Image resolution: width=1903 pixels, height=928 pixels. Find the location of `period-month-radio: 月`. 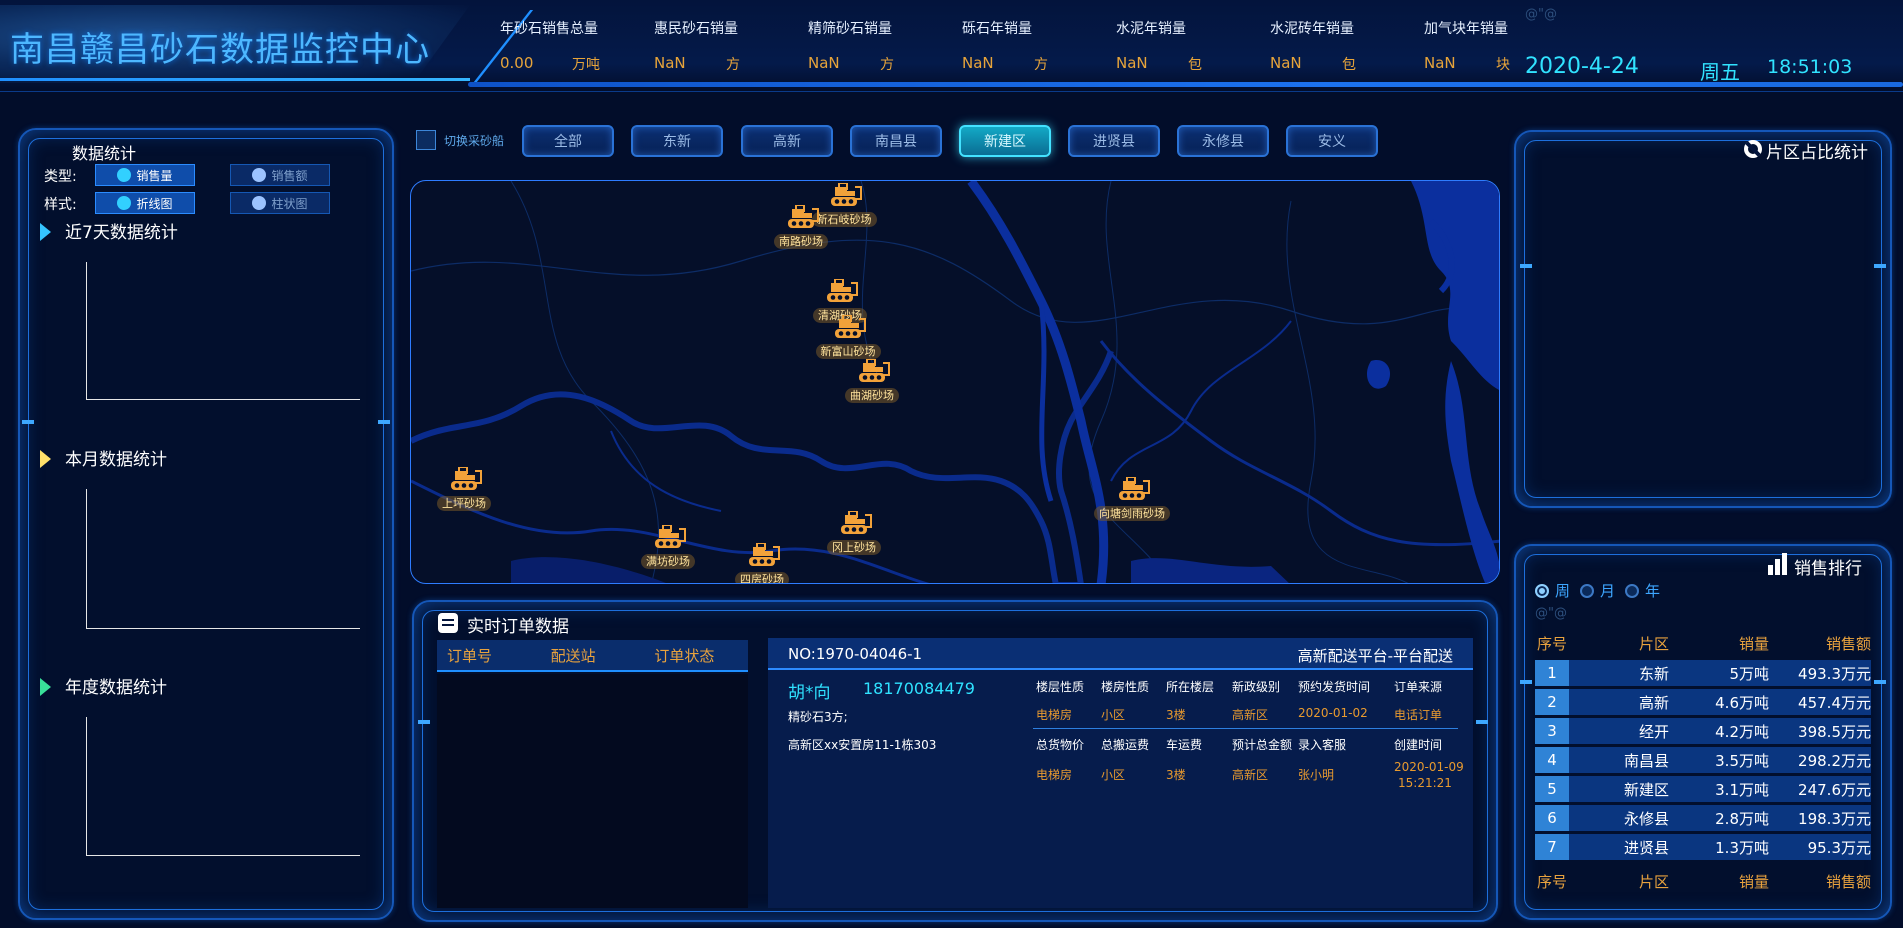

period-month-radio: 月 is located at coordinates (1597, 590).